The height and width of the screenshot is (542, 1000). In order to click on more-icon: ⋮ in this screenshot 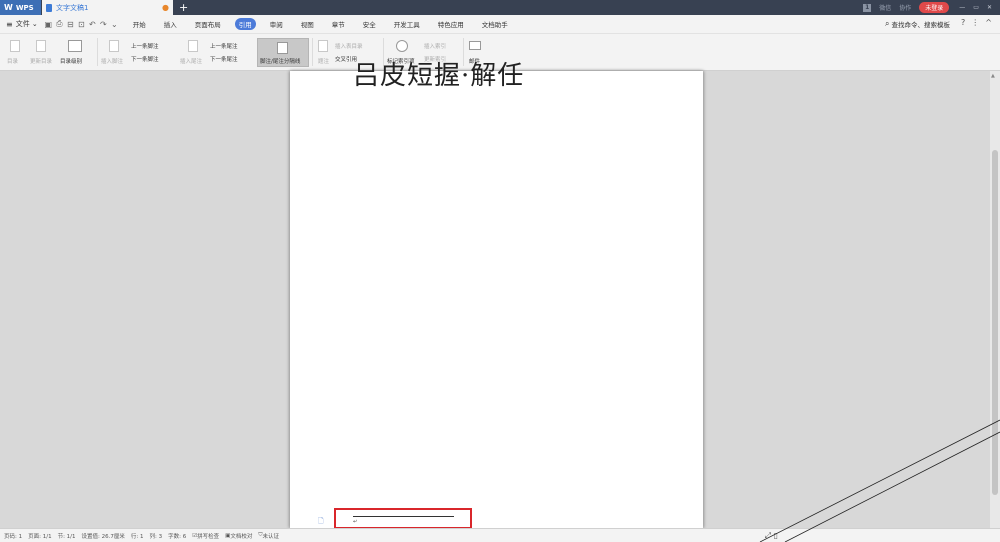, I will do `click(975, 22)`.